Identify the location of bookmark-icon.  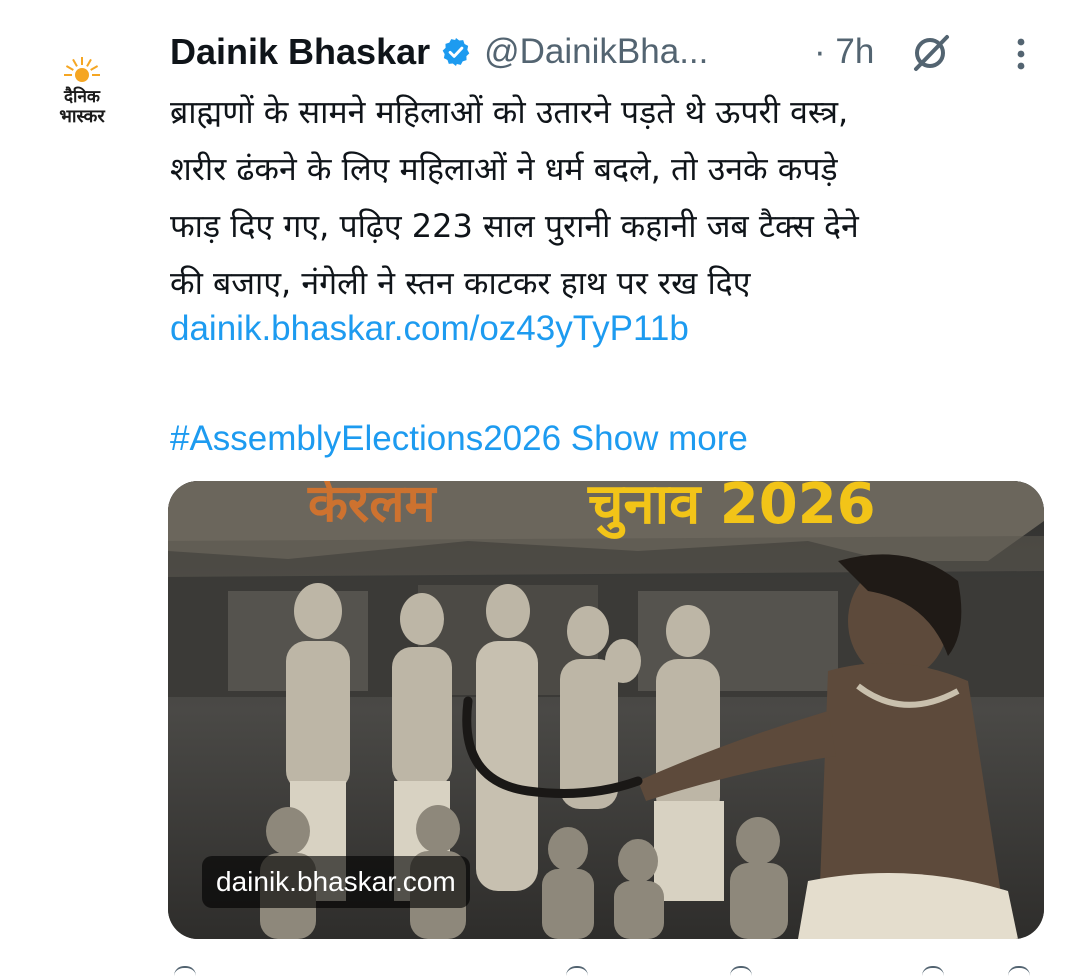
(933, 972).